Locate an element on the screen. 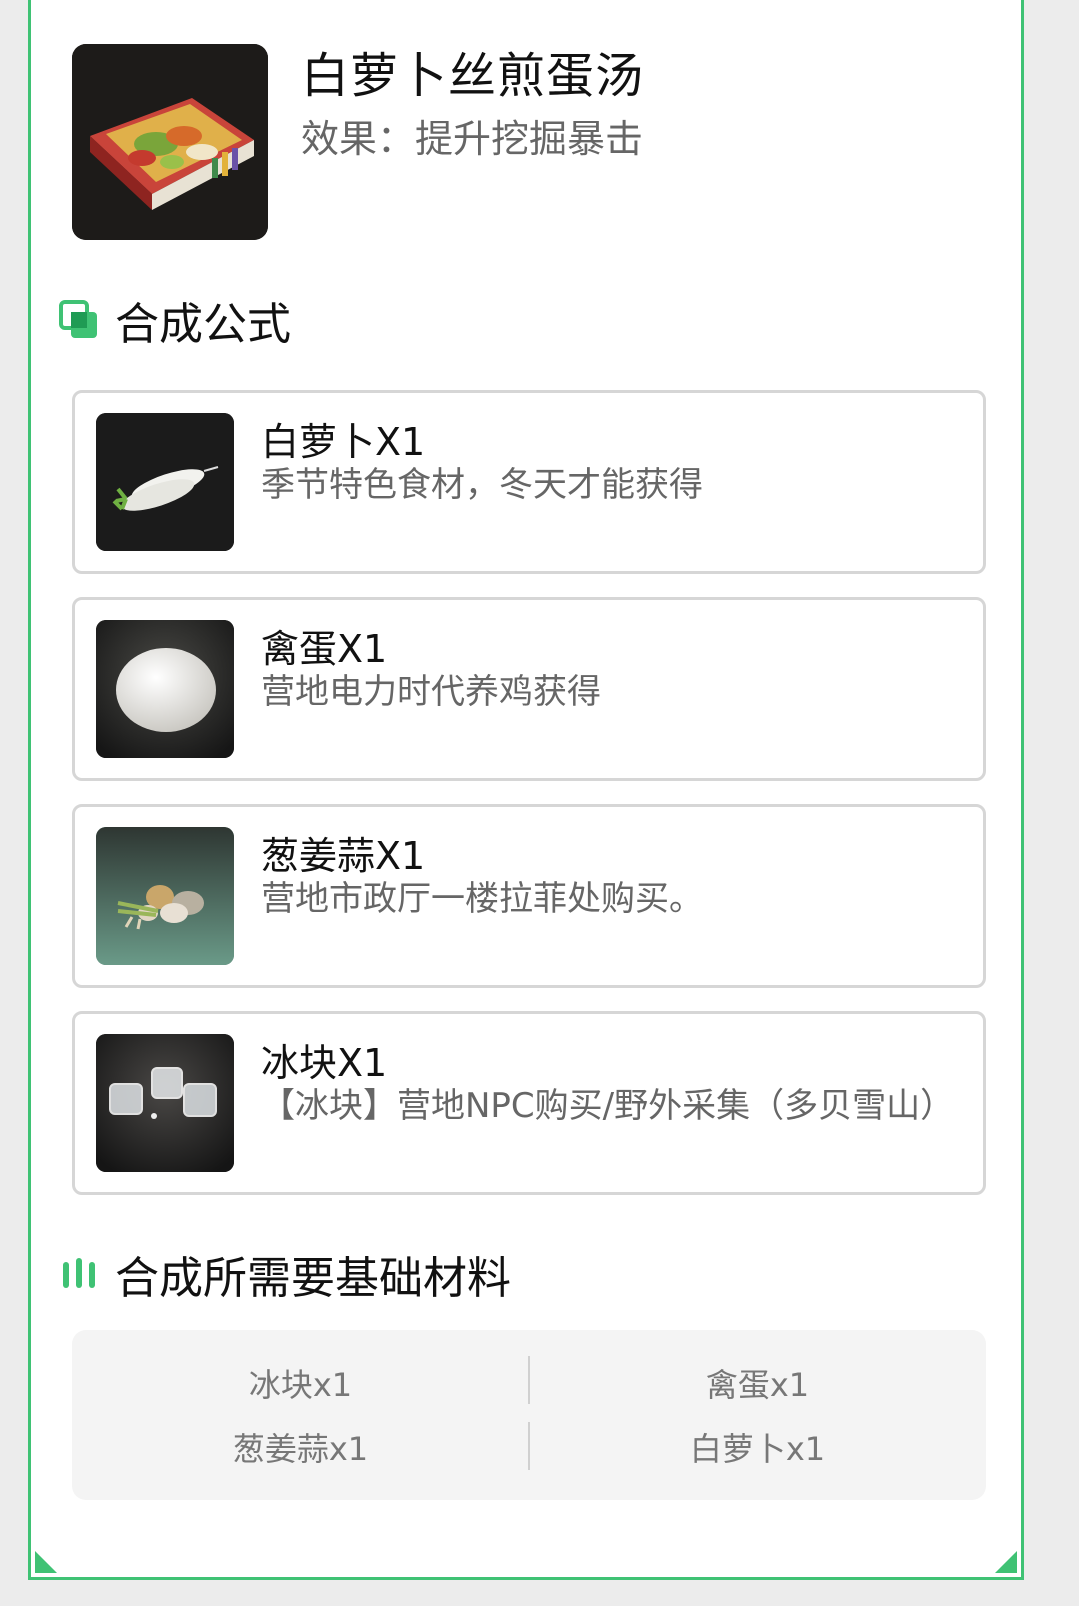 The width and height of the screenshot is (1079, 1606). materials-table: 冰块x1 禽蛋x1 葱姜蒜x1 白萝卜x1 is located at coordinates (529, 1415).